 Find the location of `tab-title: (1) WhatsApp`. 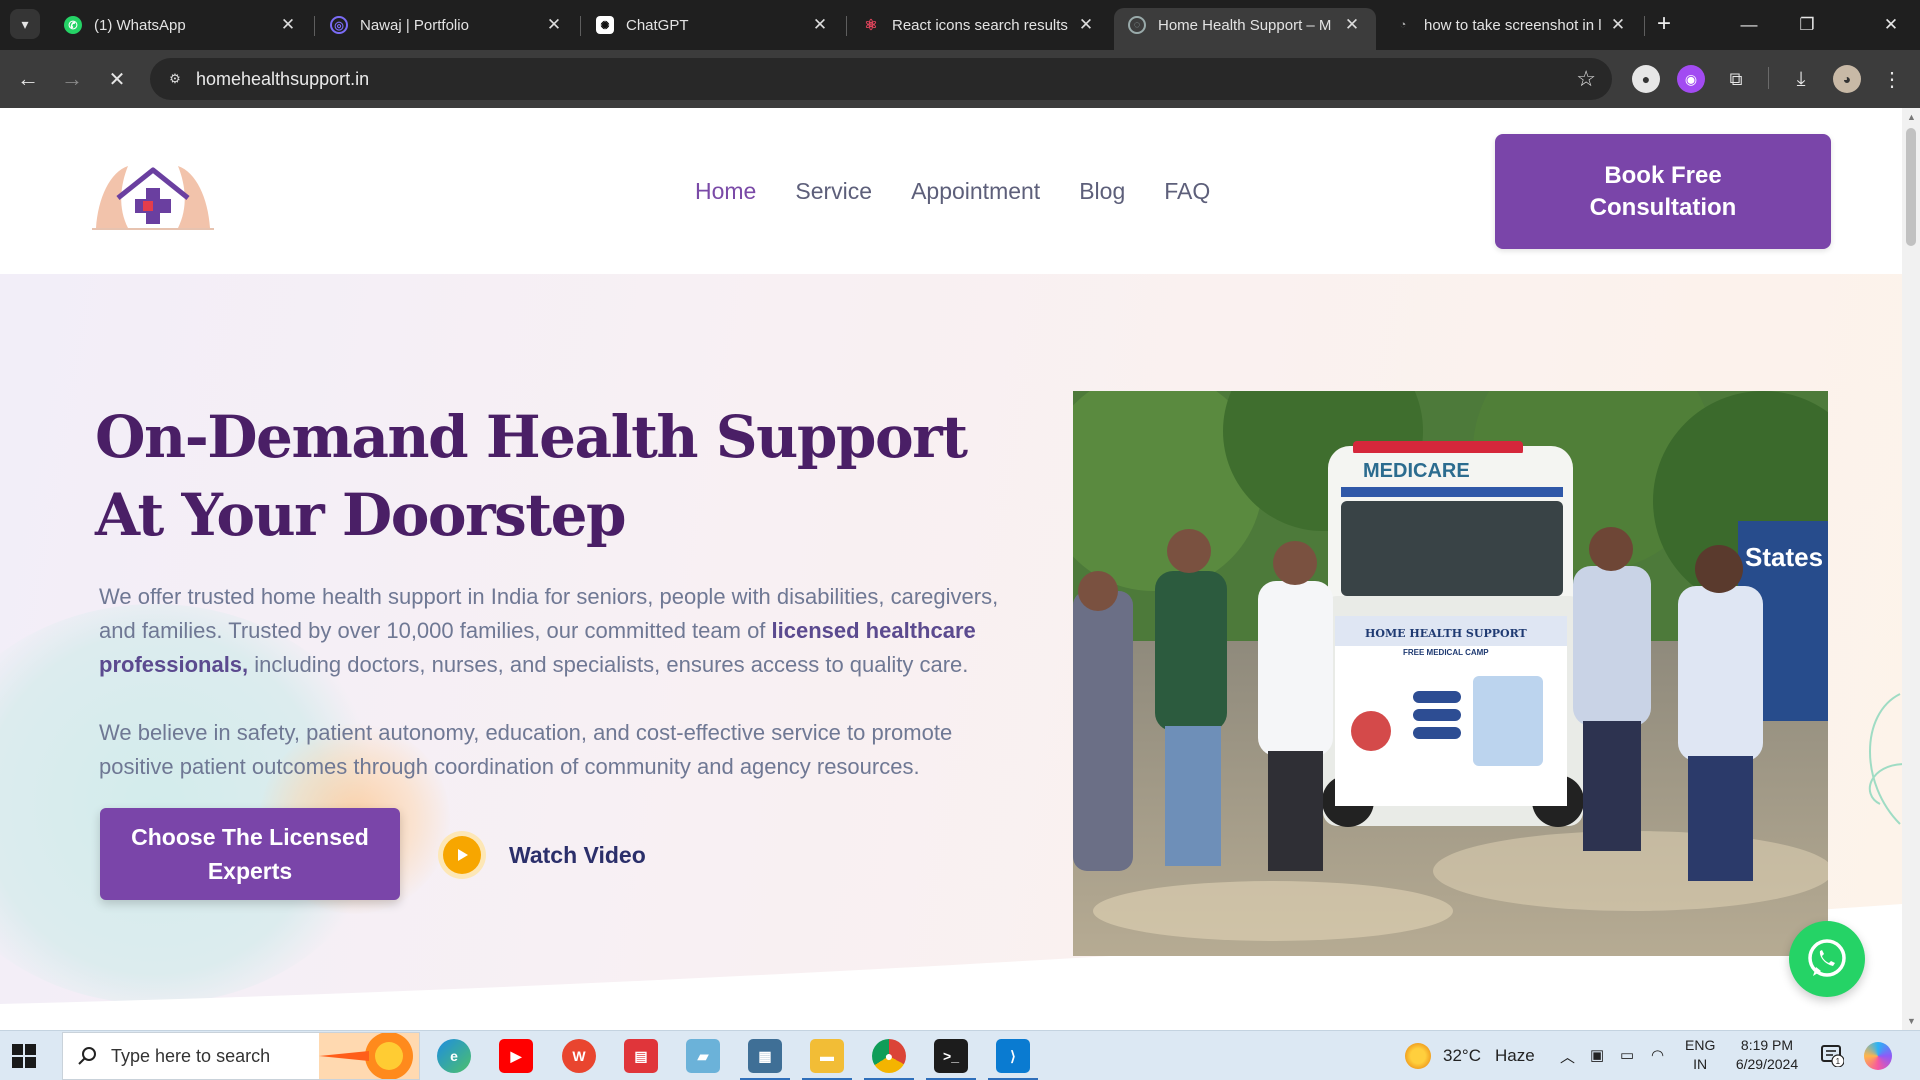

tab-title: (1) WhatsApp is located at coordinates (140, 25).